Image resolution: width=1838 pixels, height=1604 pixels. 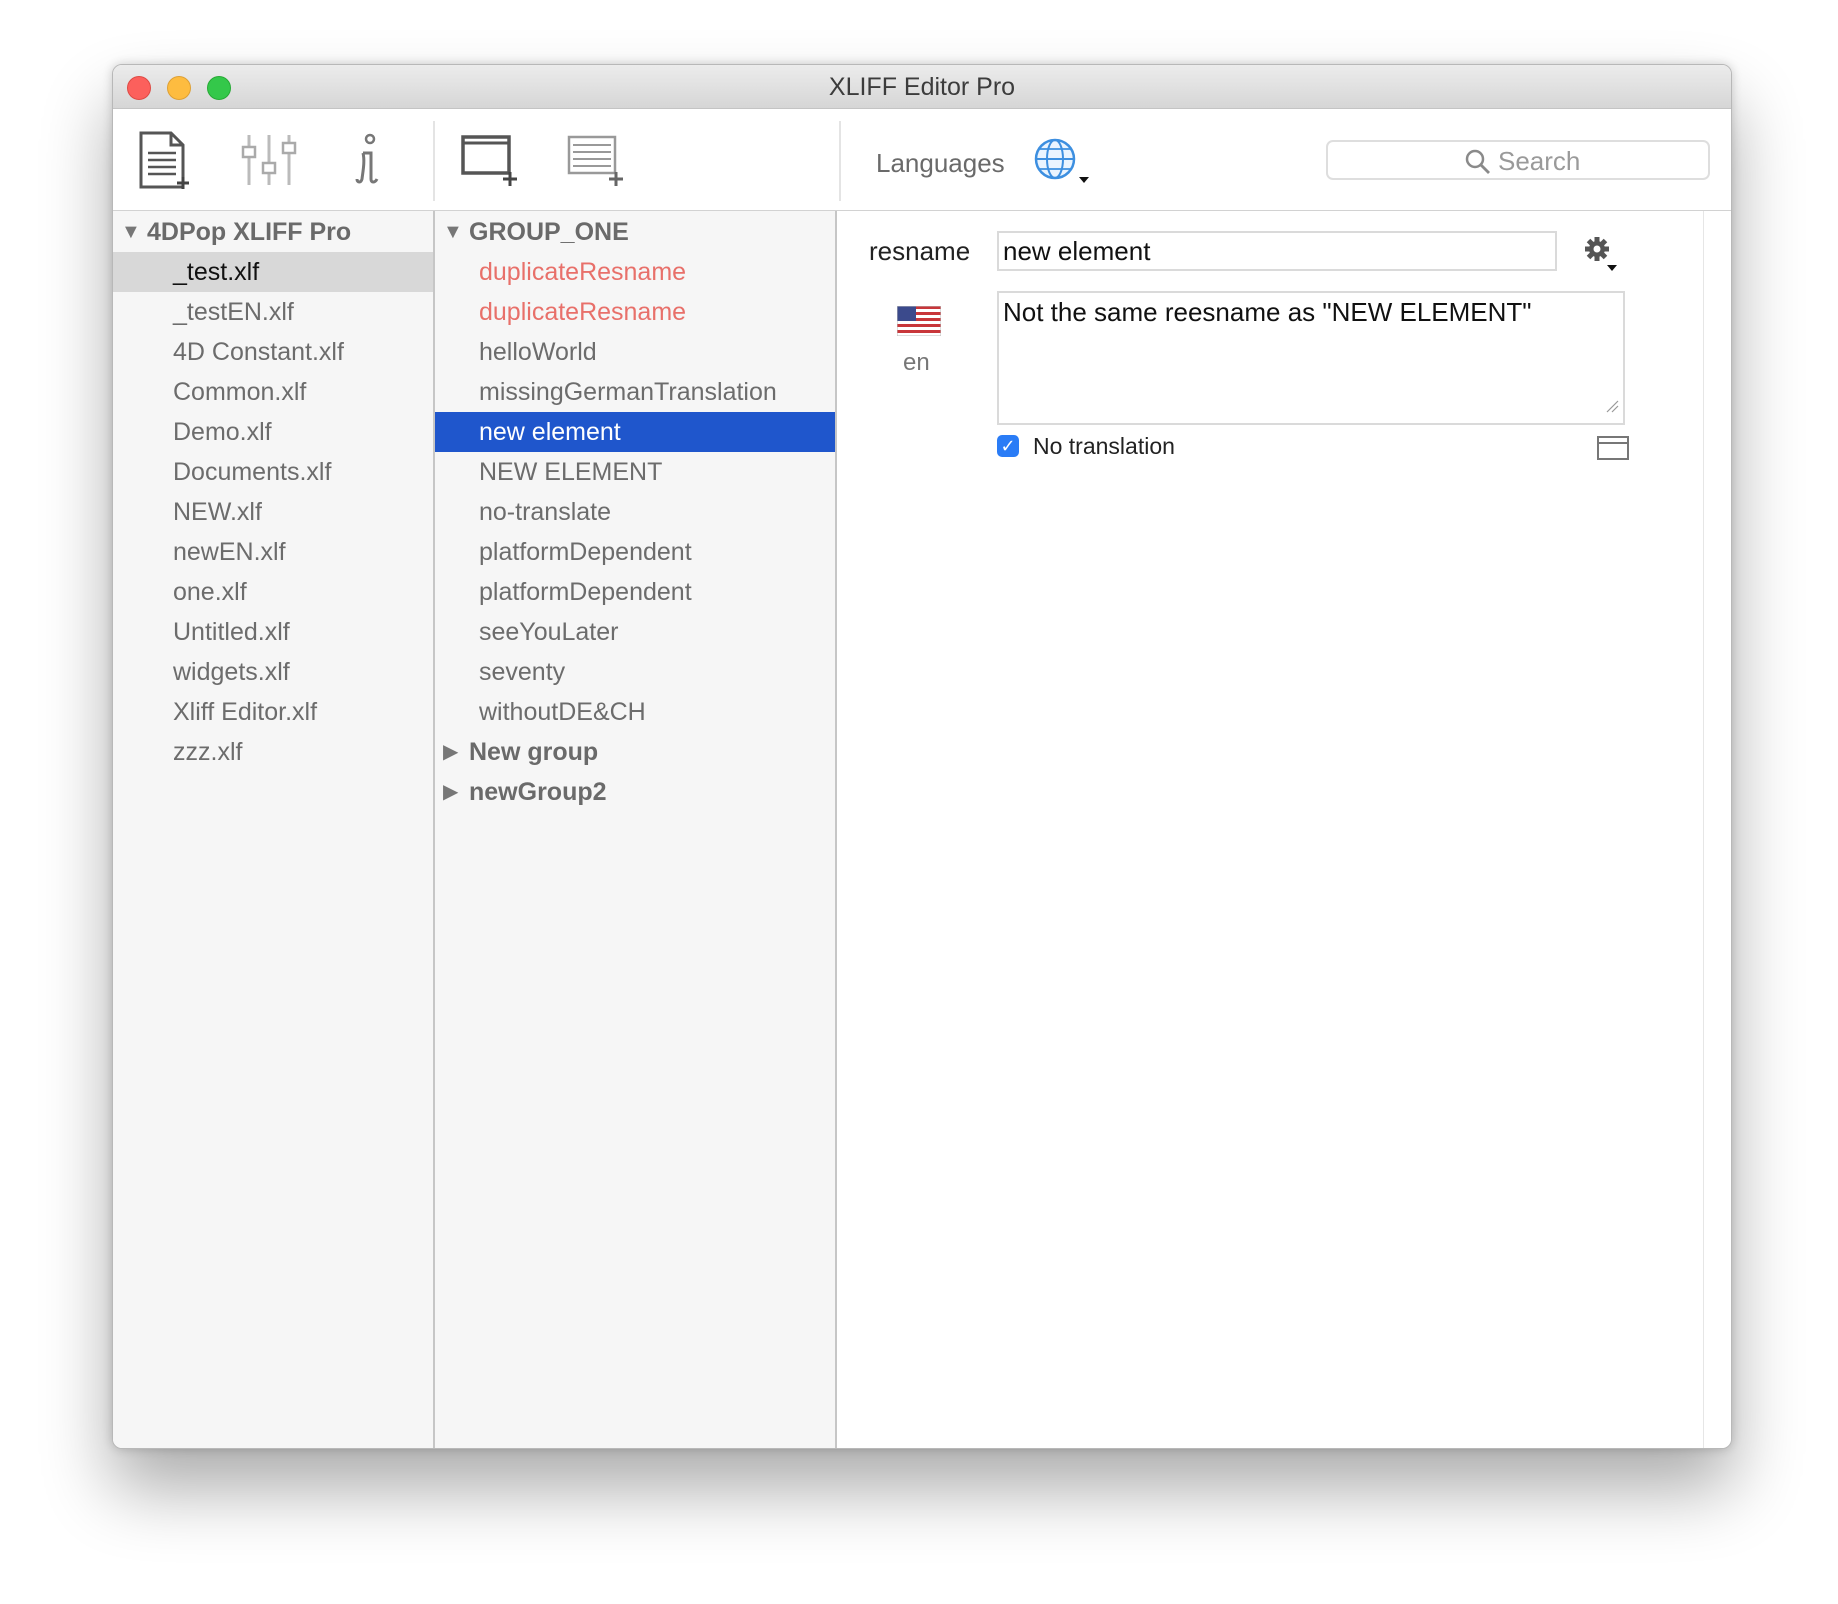 I want to click on scrollbar-track, so click(x=1703, y=829).